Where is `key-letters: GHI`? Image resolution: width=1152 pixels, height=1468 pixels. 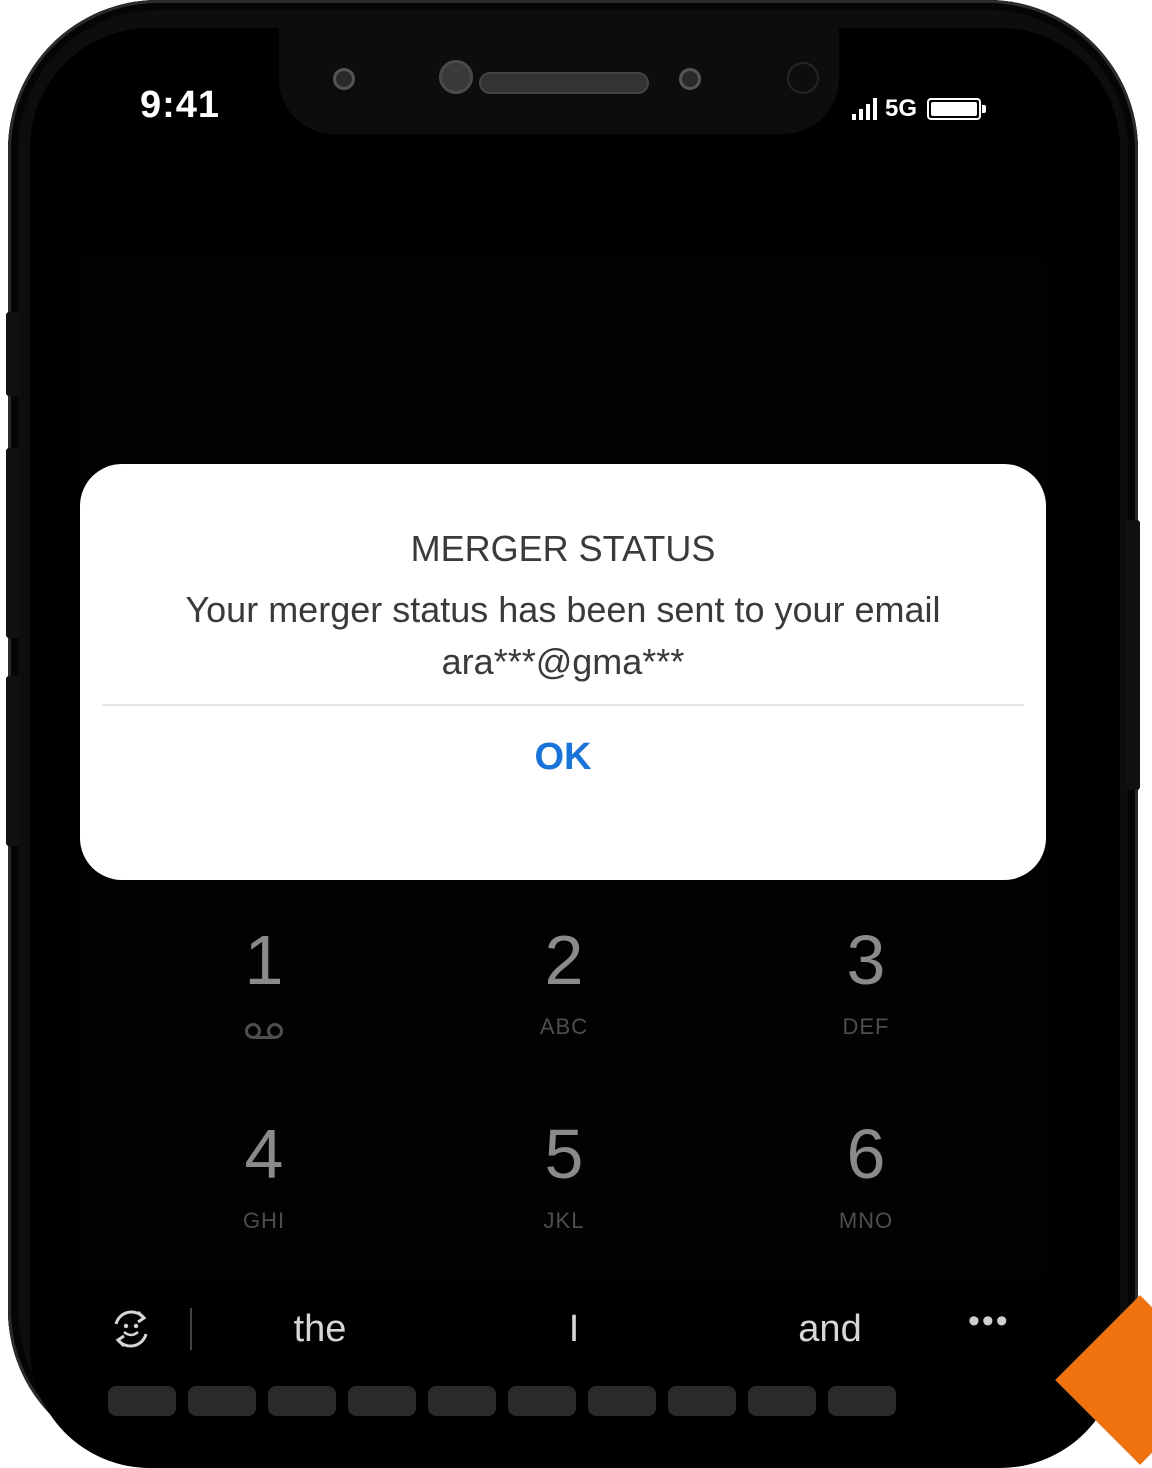 key-letters: GHI is located at coordinates (264, 1220).